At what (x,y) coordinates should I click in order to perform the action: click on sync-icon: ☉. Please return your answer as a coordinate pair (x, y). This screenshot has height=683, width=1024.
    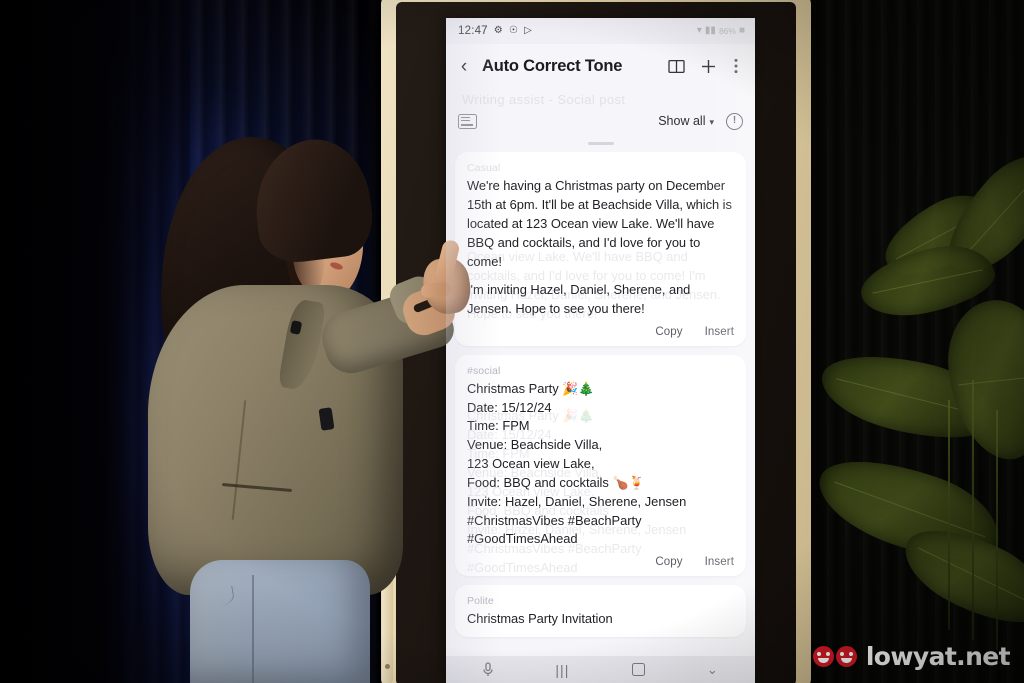
    Looking at the image, I should click on (513, 30).